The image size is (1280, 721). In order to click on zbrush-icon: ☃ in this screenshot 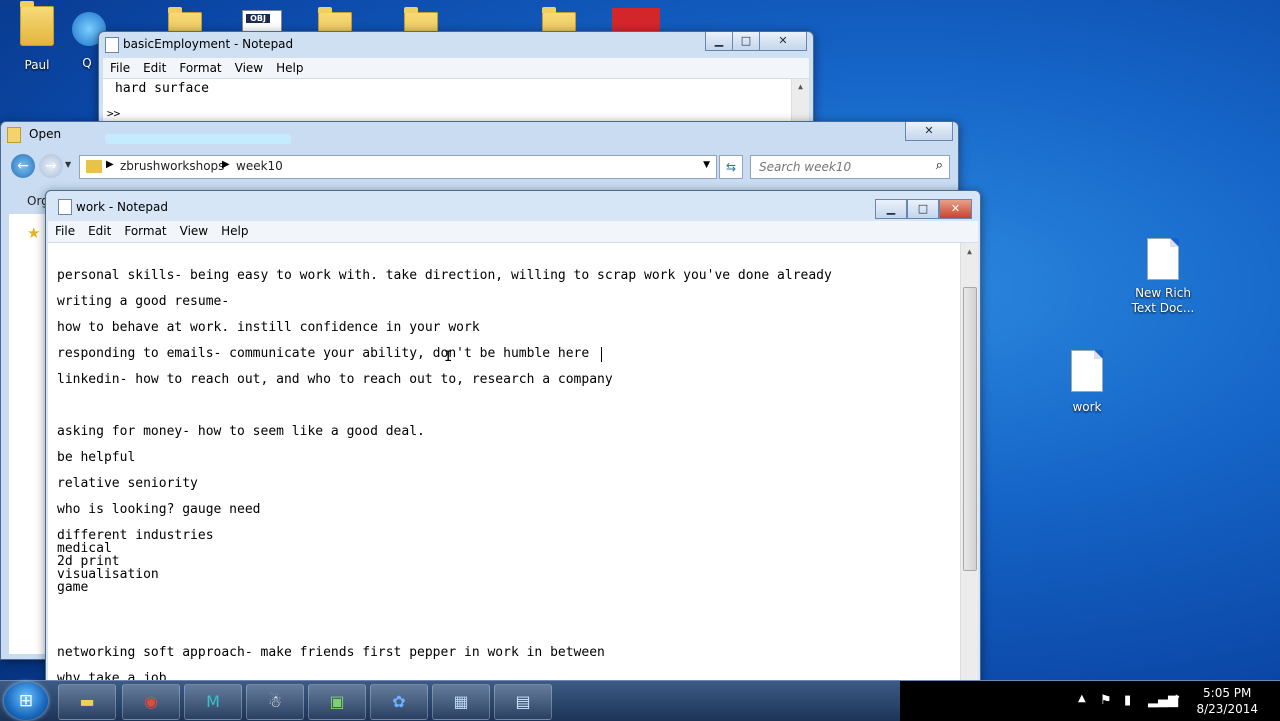, I will do `click(275, 701)`.